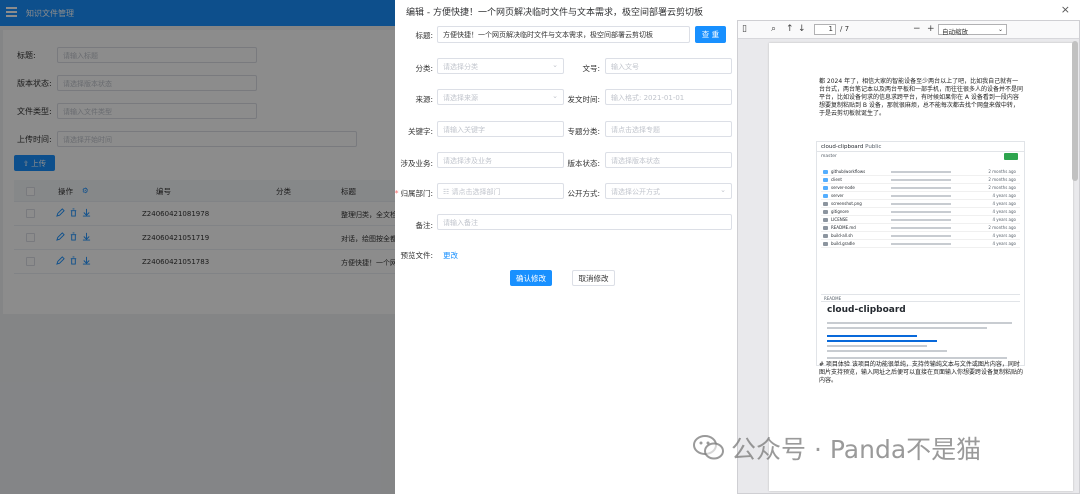 The image size is (1080, 494). Describe the element at coordinates (843, 187) in the screenshot. I see `file-name: server-node` at that location.